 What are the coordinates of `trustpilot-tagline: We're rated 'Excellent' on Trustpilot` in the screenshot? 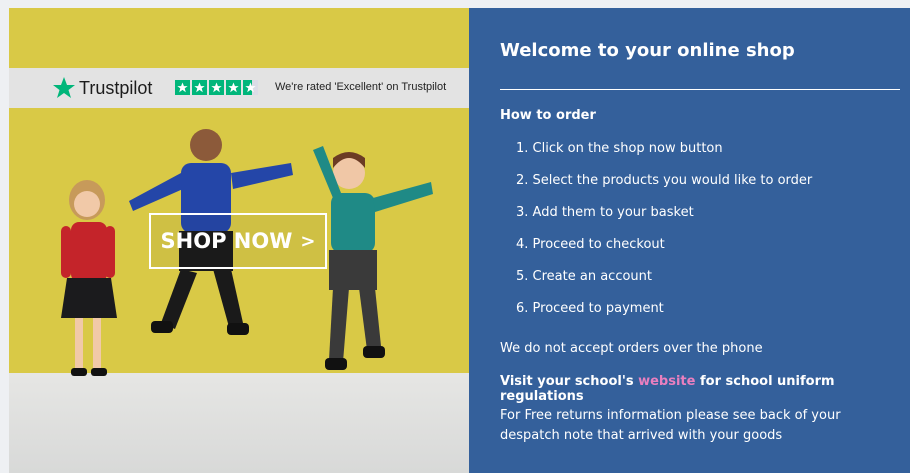 It's located at (361, 87).